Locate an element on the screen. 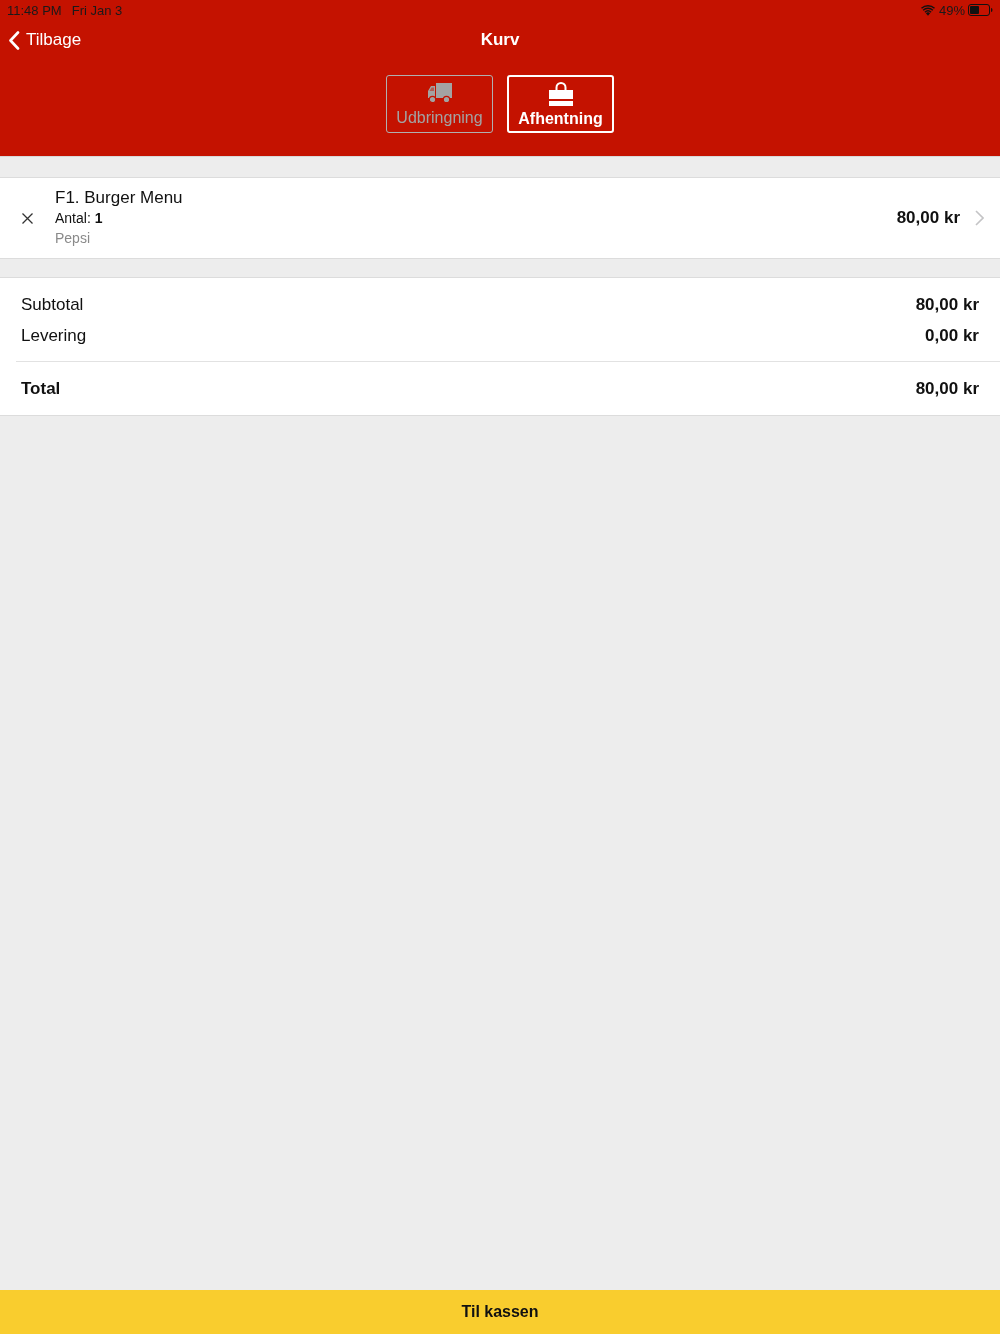 This screenshot has width=1000, height=1334. truck-icon is located at coordinates (439, 93).